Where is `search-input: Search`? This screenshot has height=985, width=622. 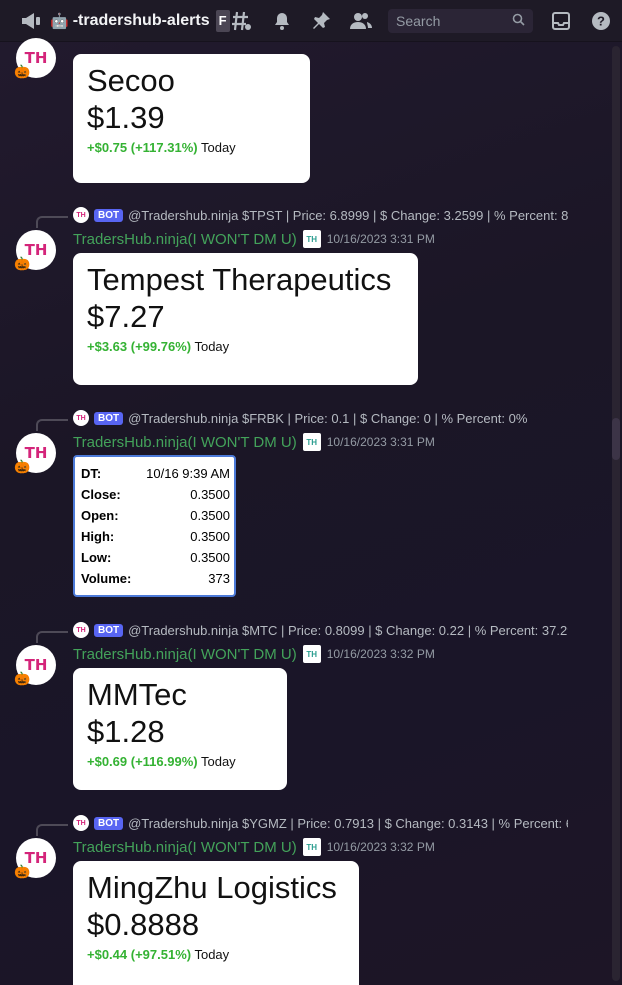
search-input: Search is located at coordinates (460, 21).